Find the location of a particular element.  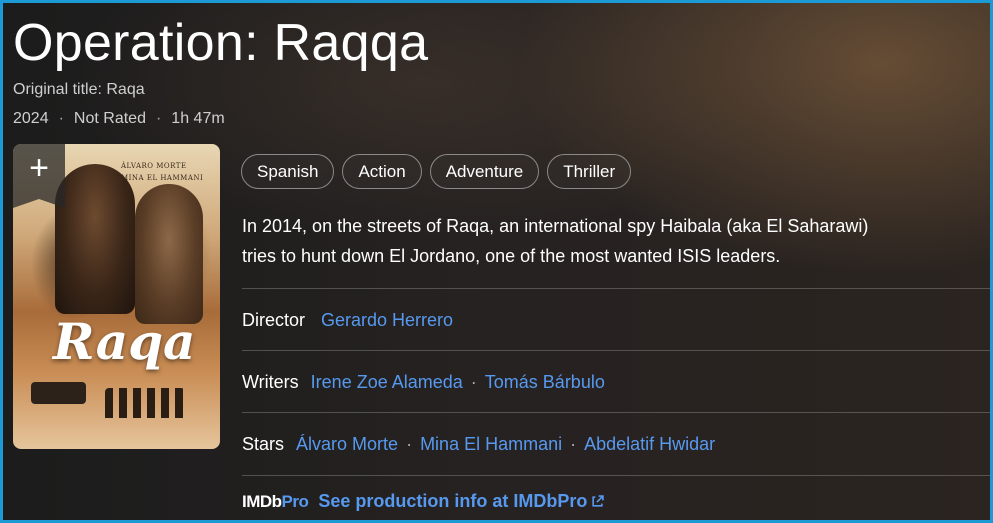

stars-label: Stars is located at coordinates (263, 443).